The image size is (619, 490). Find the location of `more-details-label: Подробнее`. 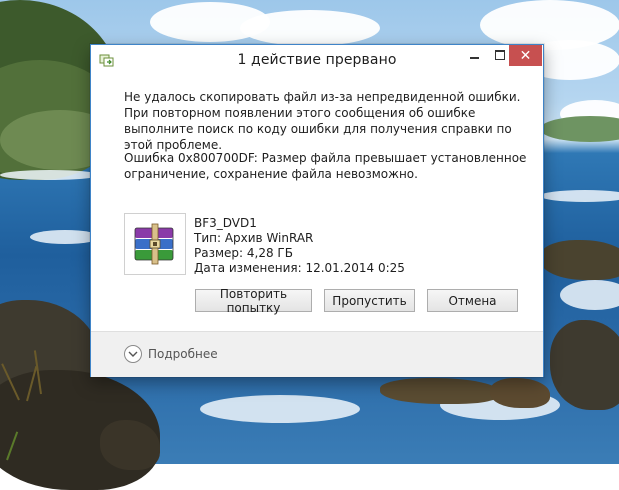

more-details-label: Подробнее is located at coordinates (183, 354).